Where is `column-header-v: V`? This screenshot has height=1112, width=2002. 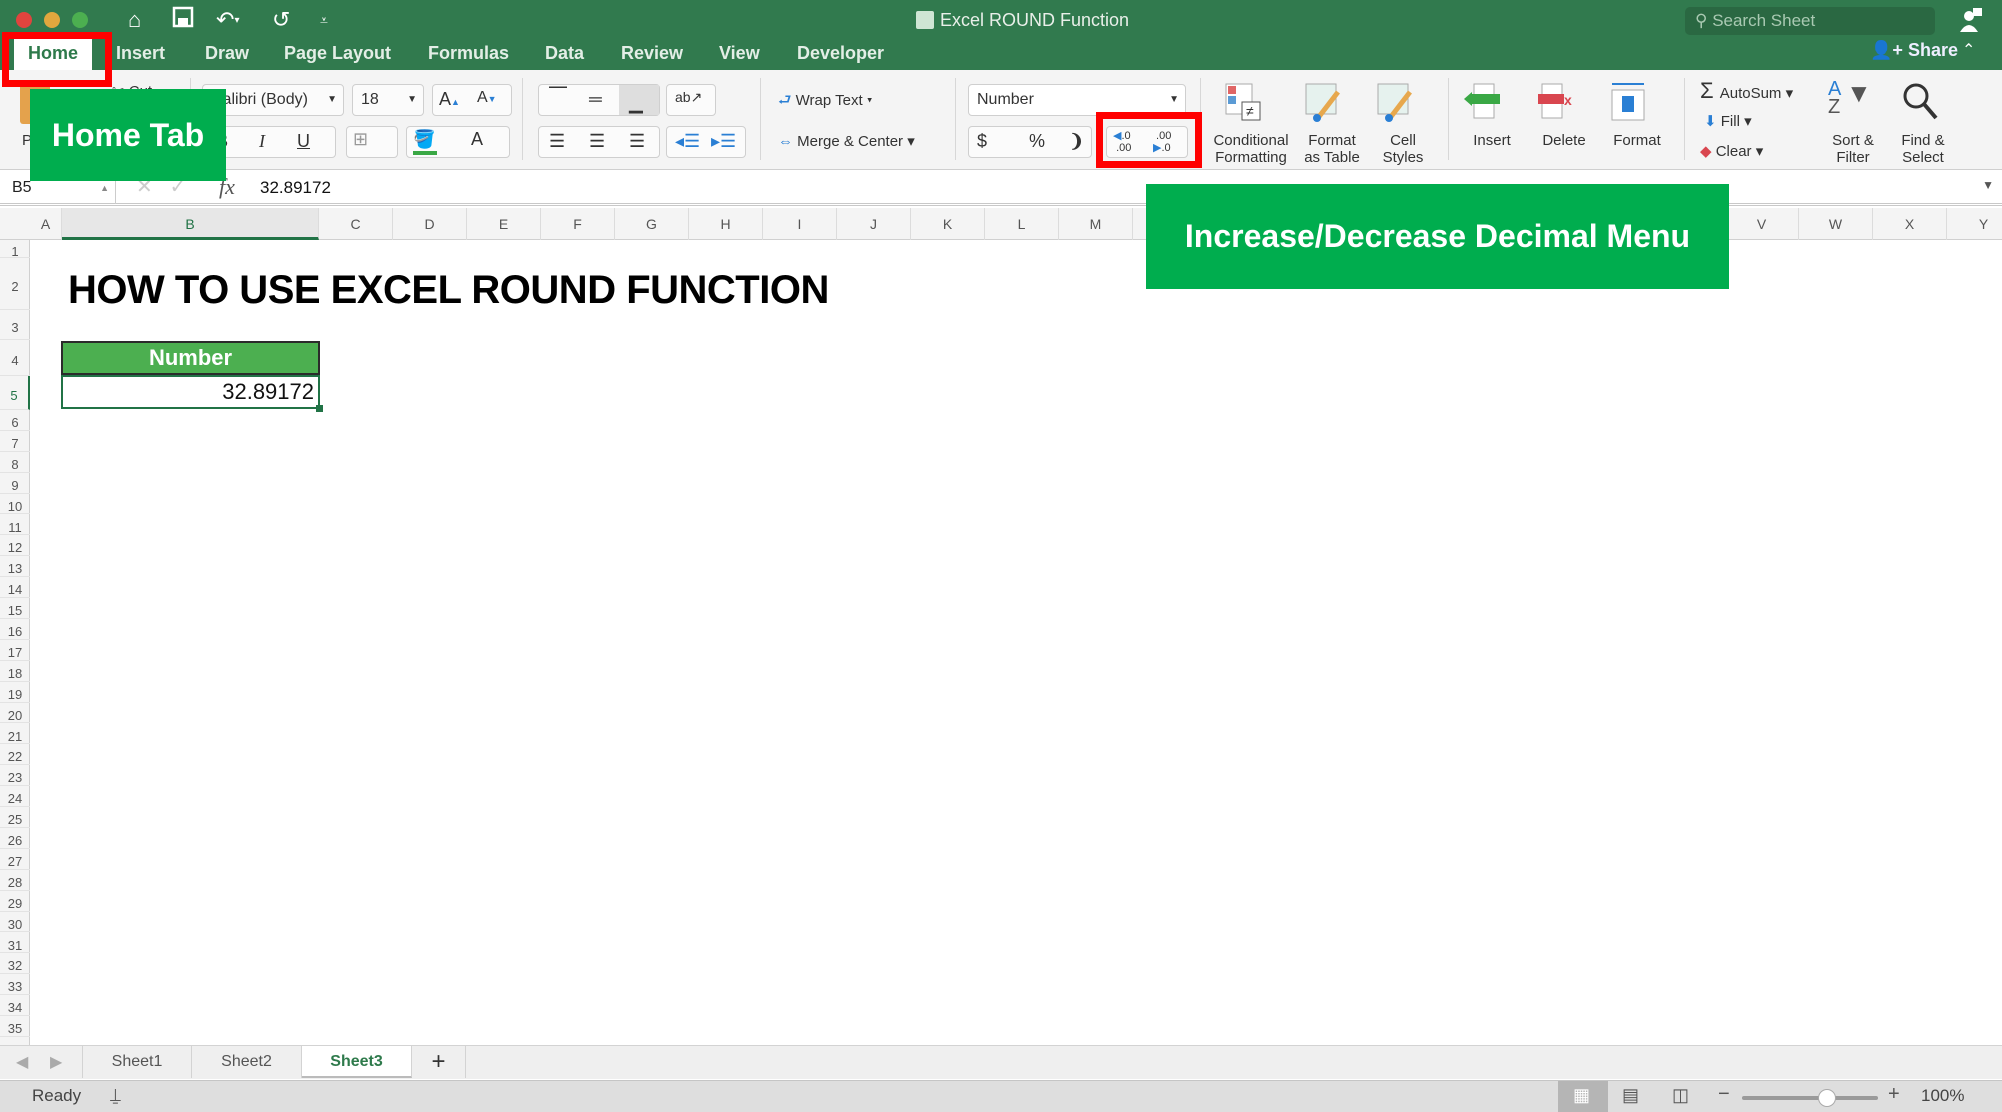 column-header-v: V is located at coordinates (1762, 224).